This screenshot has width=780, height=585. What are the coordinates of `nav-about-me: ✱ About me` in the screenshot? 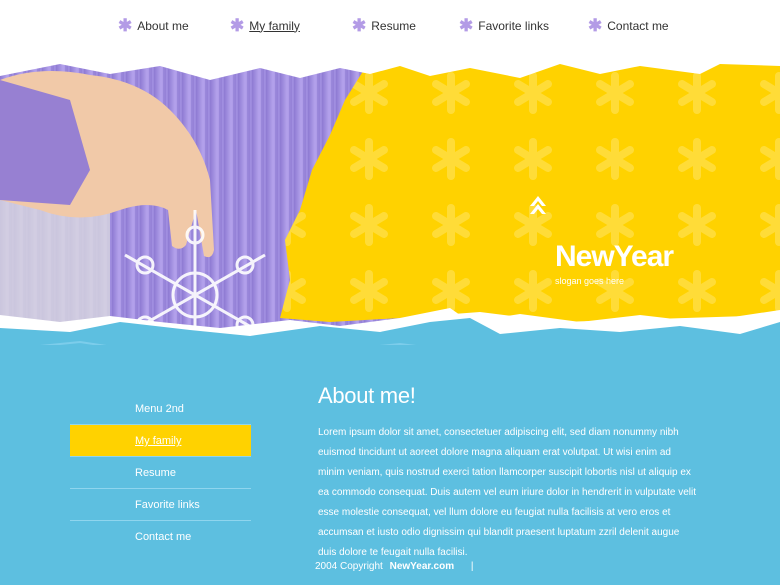 It's located at (153, 25).